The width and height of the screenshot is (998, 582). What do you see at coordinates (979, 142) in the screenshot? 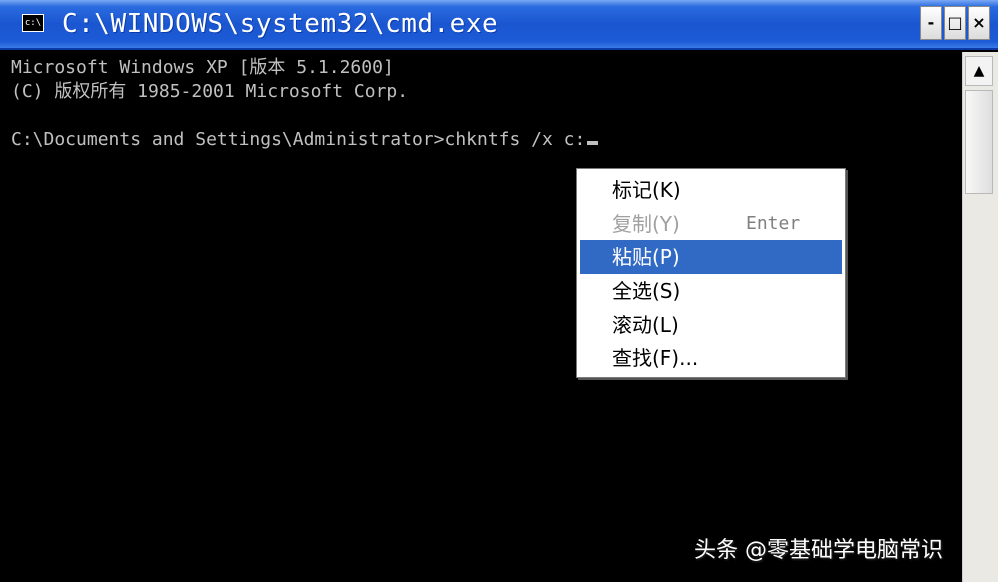
I see `scroll-thumb` at bounding box center [979, 142].